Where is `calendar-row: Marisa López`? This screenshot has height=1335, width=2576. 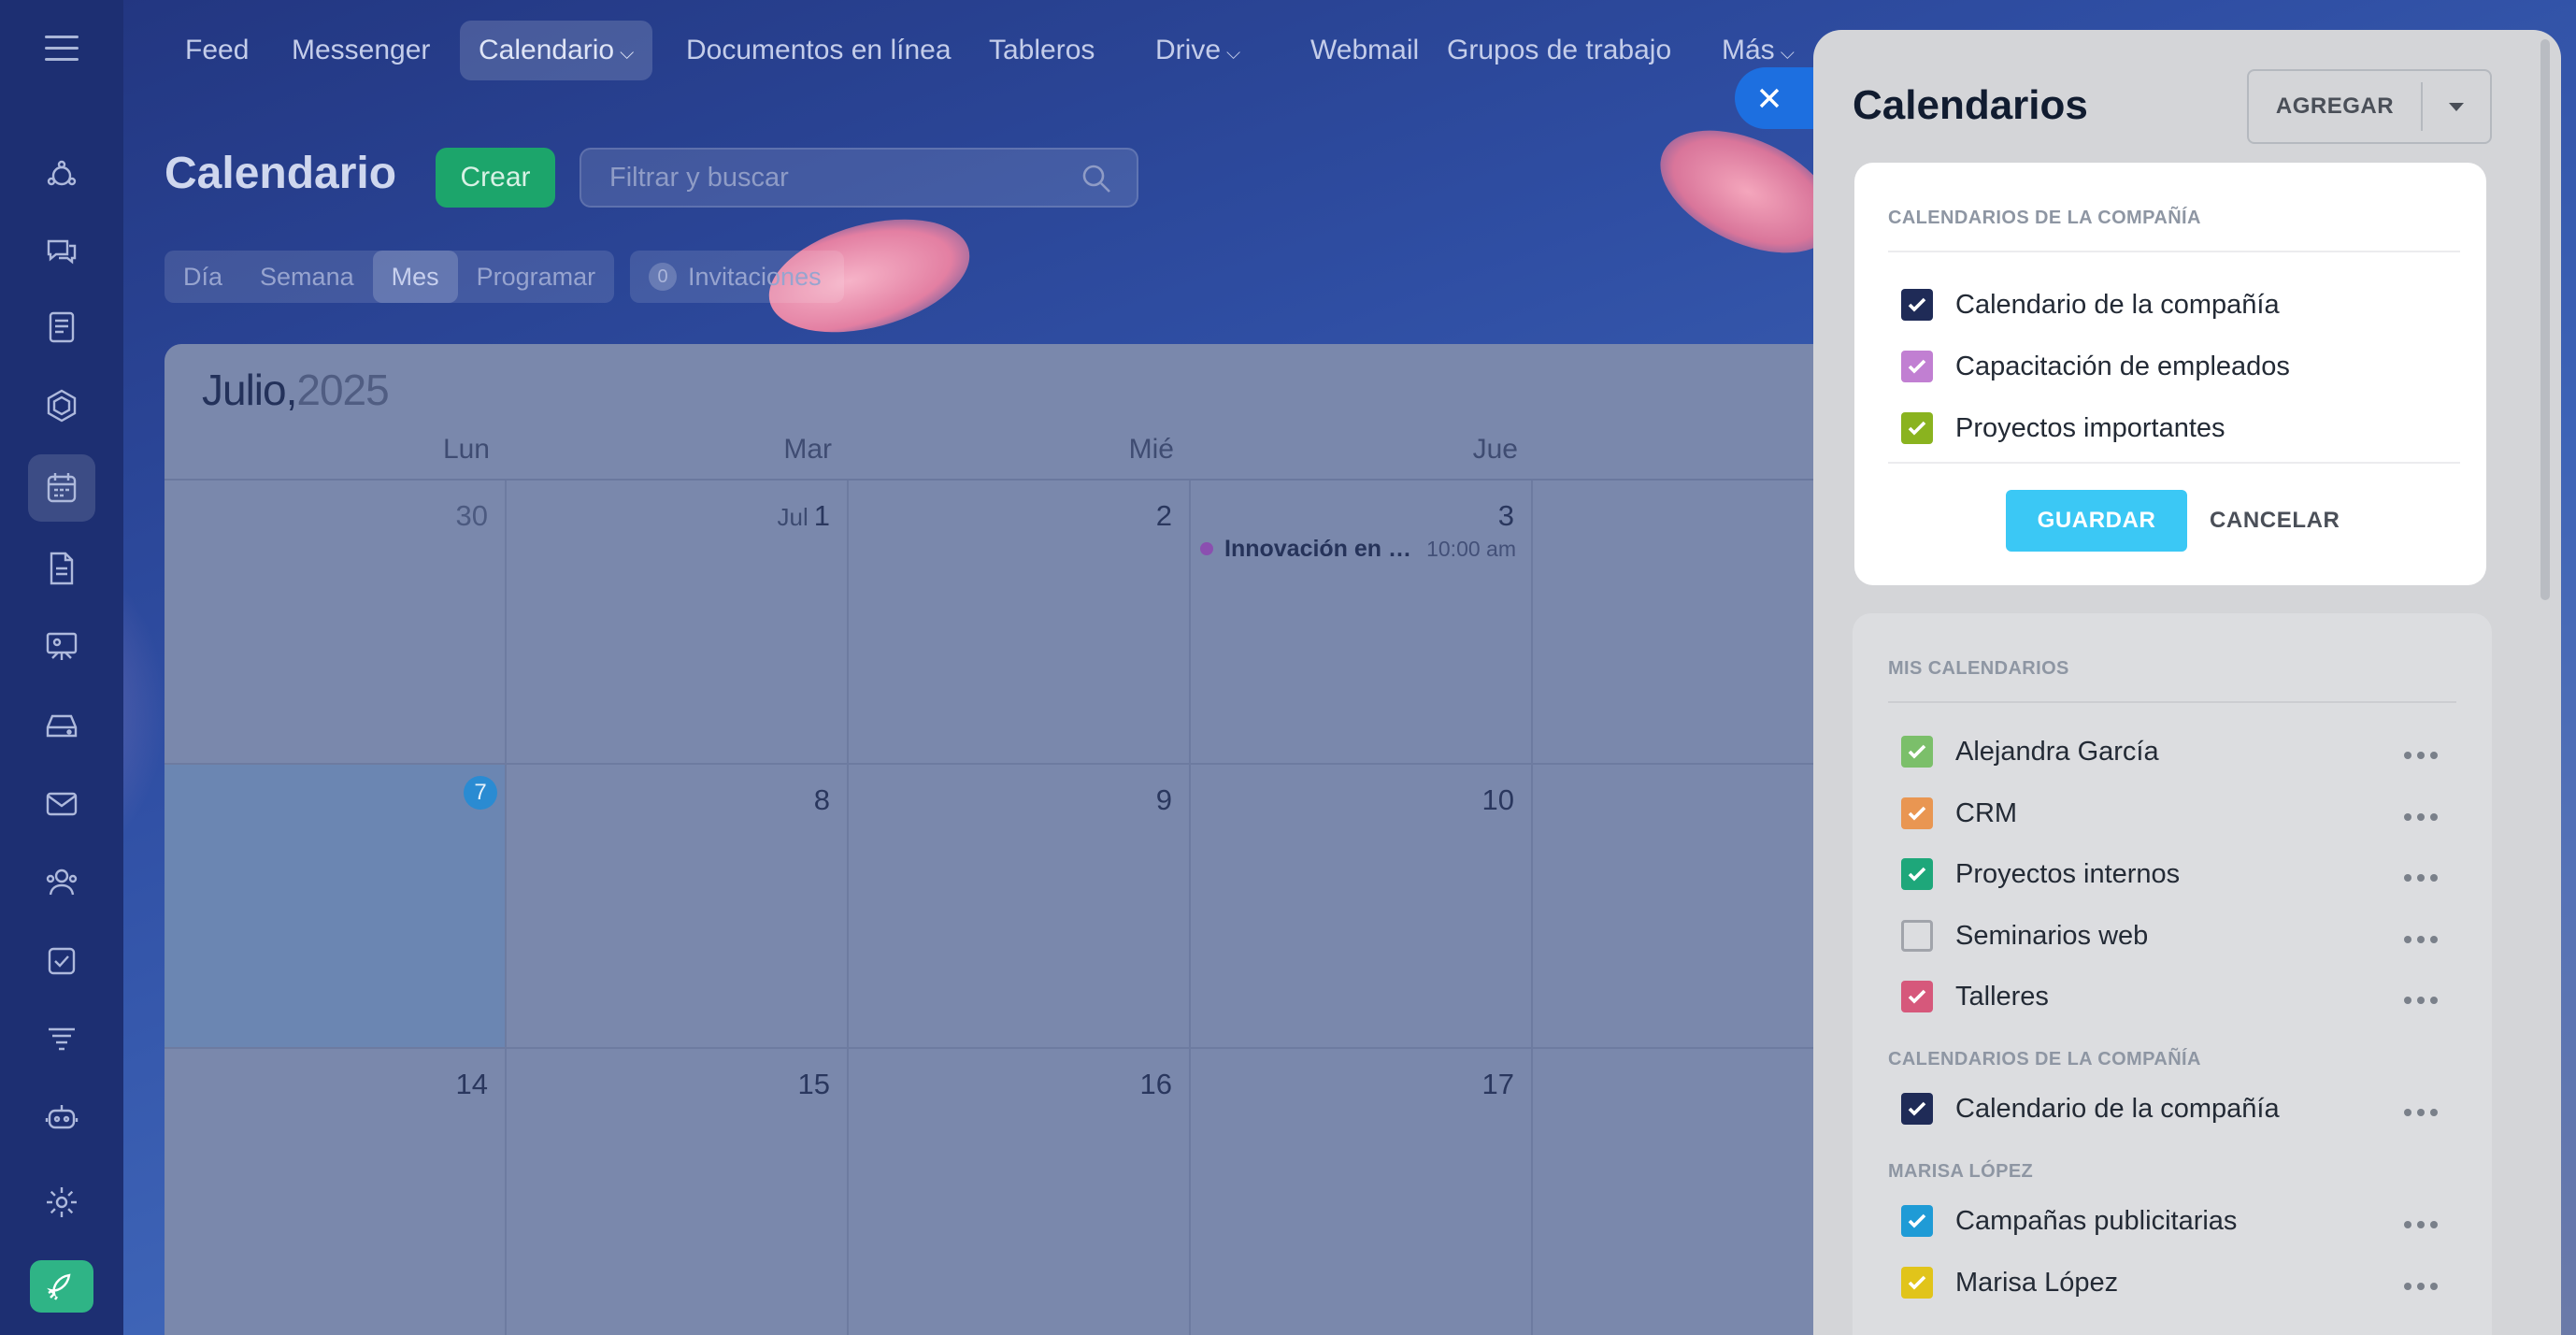
calendar-row: Marisa López is located at coordinates (2009, 1283).